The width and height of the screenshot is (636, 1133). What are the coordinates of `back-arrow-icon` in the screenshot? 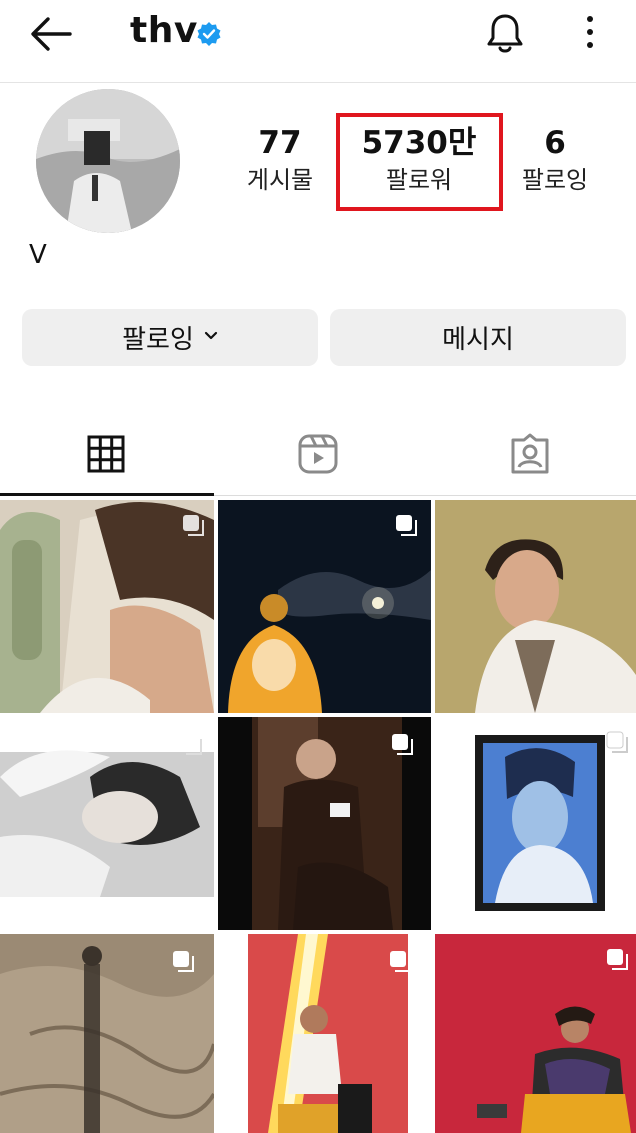 It's located at (51, 34).